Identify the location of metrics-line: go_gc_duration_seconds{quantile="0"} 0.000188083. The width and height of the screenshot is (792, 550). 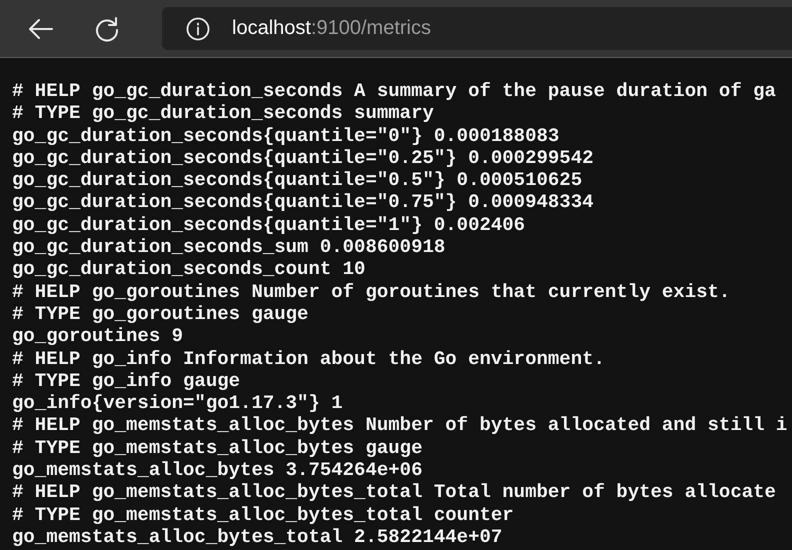
(286, 135).